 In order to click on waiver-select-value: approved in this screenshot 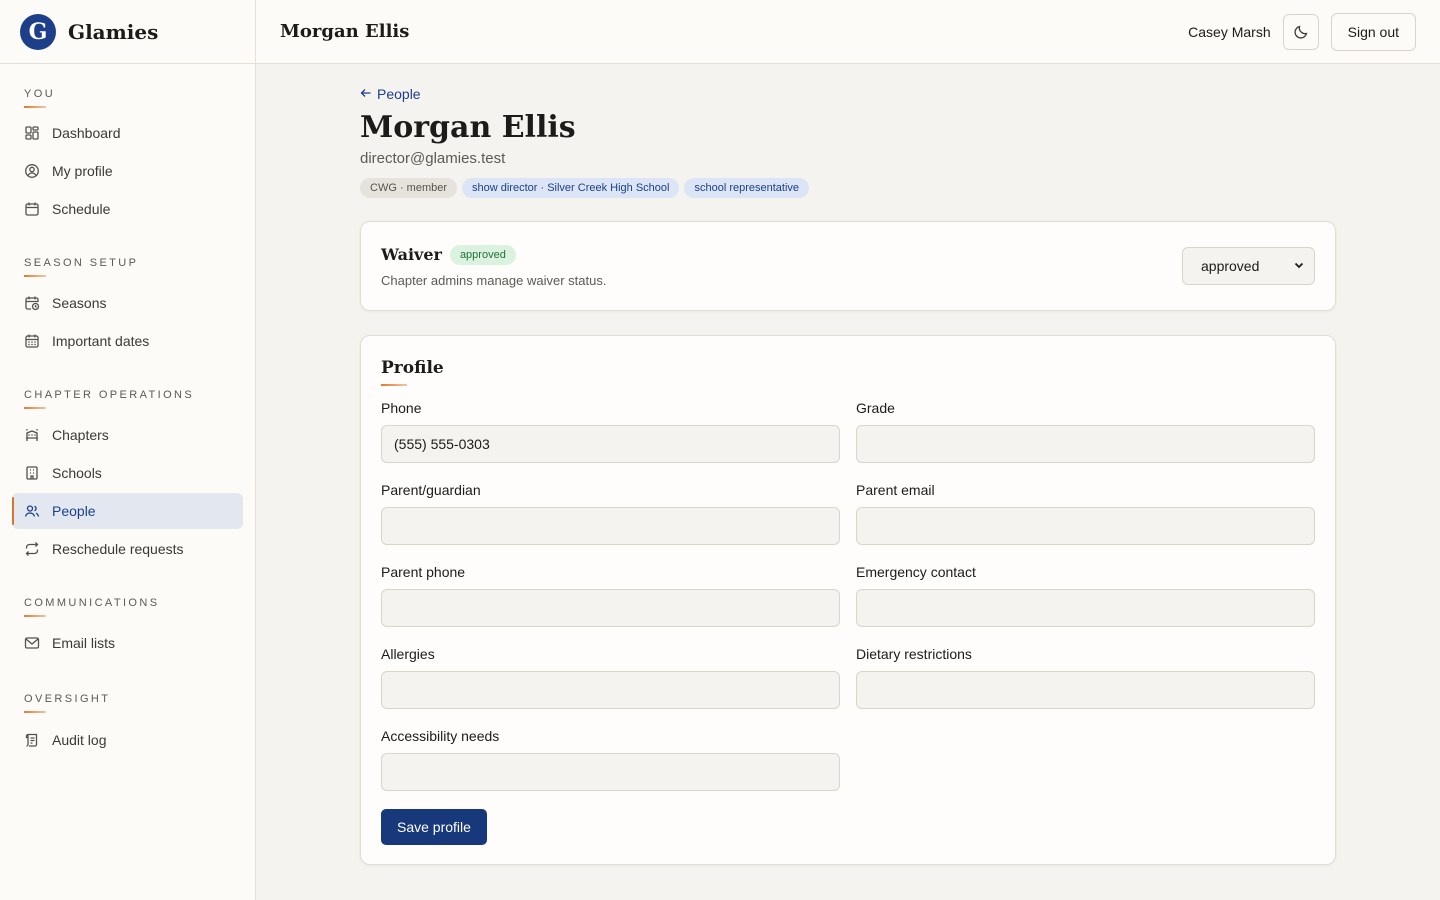, I will do `click(1230, 266)`.